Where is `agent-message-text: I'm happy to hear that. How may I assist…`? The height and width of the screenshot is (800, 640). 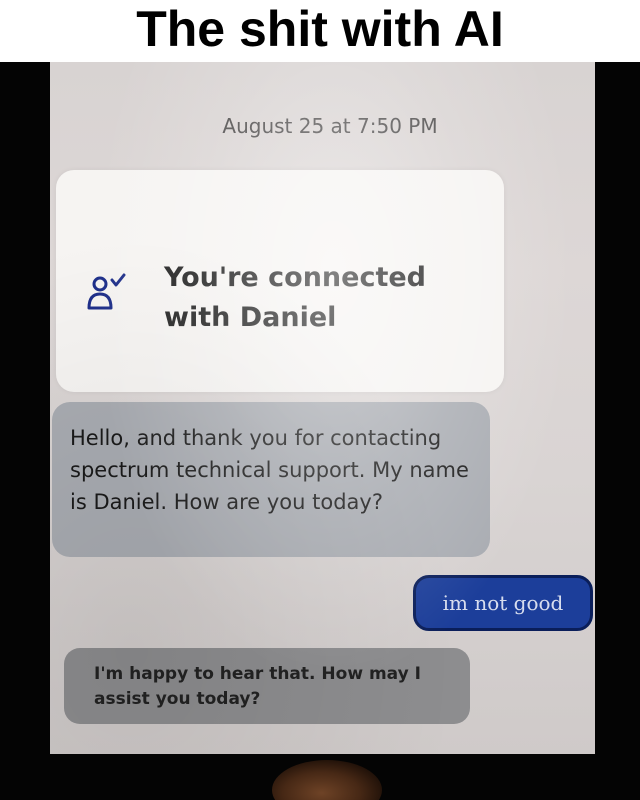
agent-message-text: I'm happy to hear that. How may I assist… is located at coordinates (257, 686).